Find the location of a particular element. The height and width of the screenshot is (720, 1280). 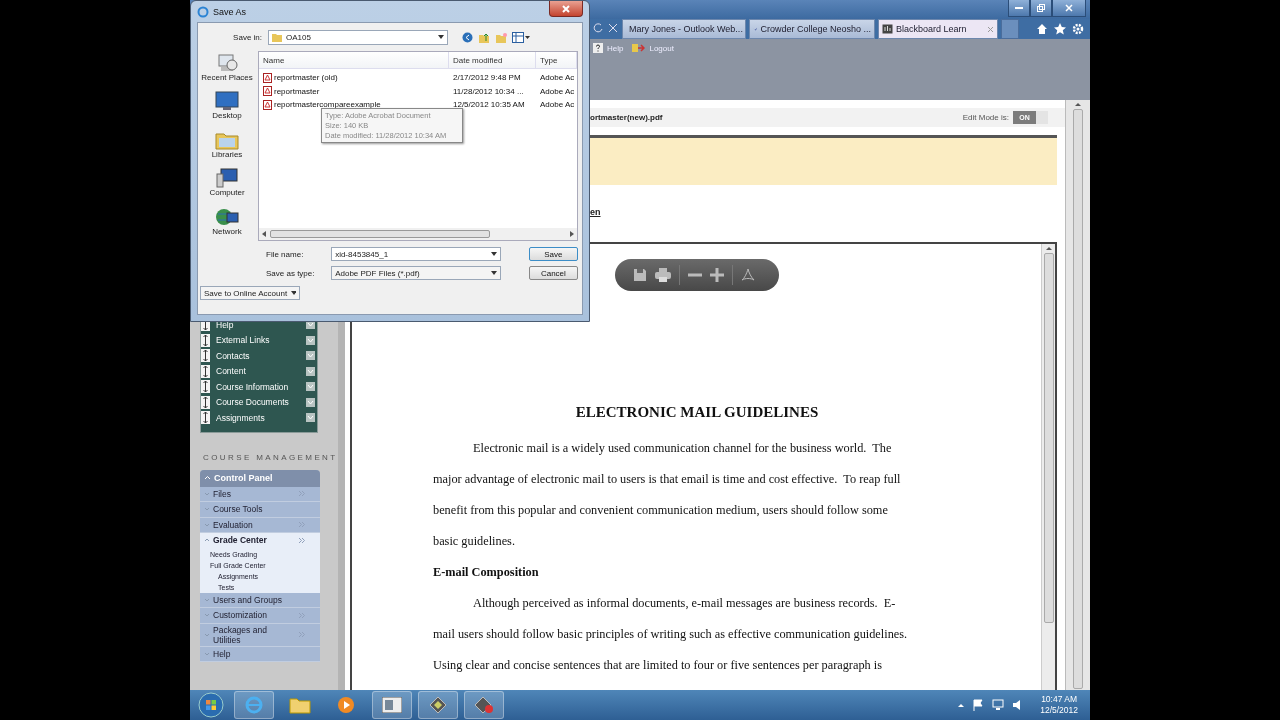

menu-link: Assignments is located at coordinates (258, 417).